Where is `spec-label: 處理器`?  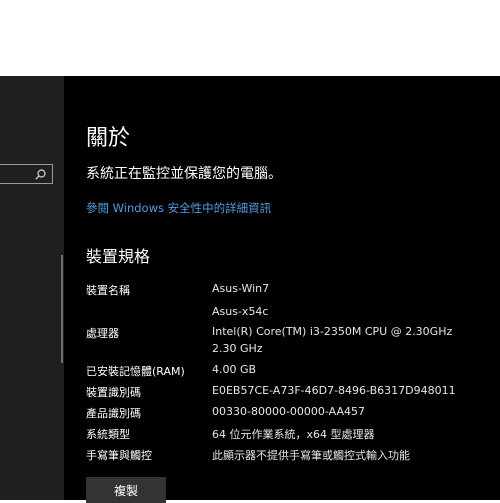 spec-label: 處理器 is located at coordinates (102, 333).